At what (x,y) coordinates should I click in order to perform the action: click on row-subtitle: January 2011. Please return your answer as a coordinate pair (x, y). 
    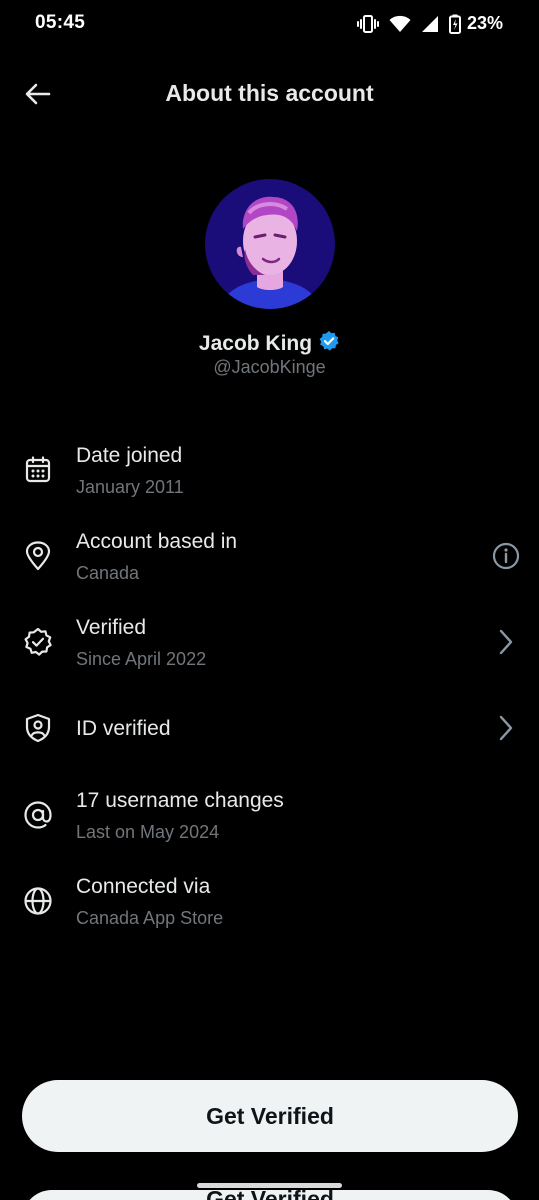
    Looking at the image, I should click on (130, 487).